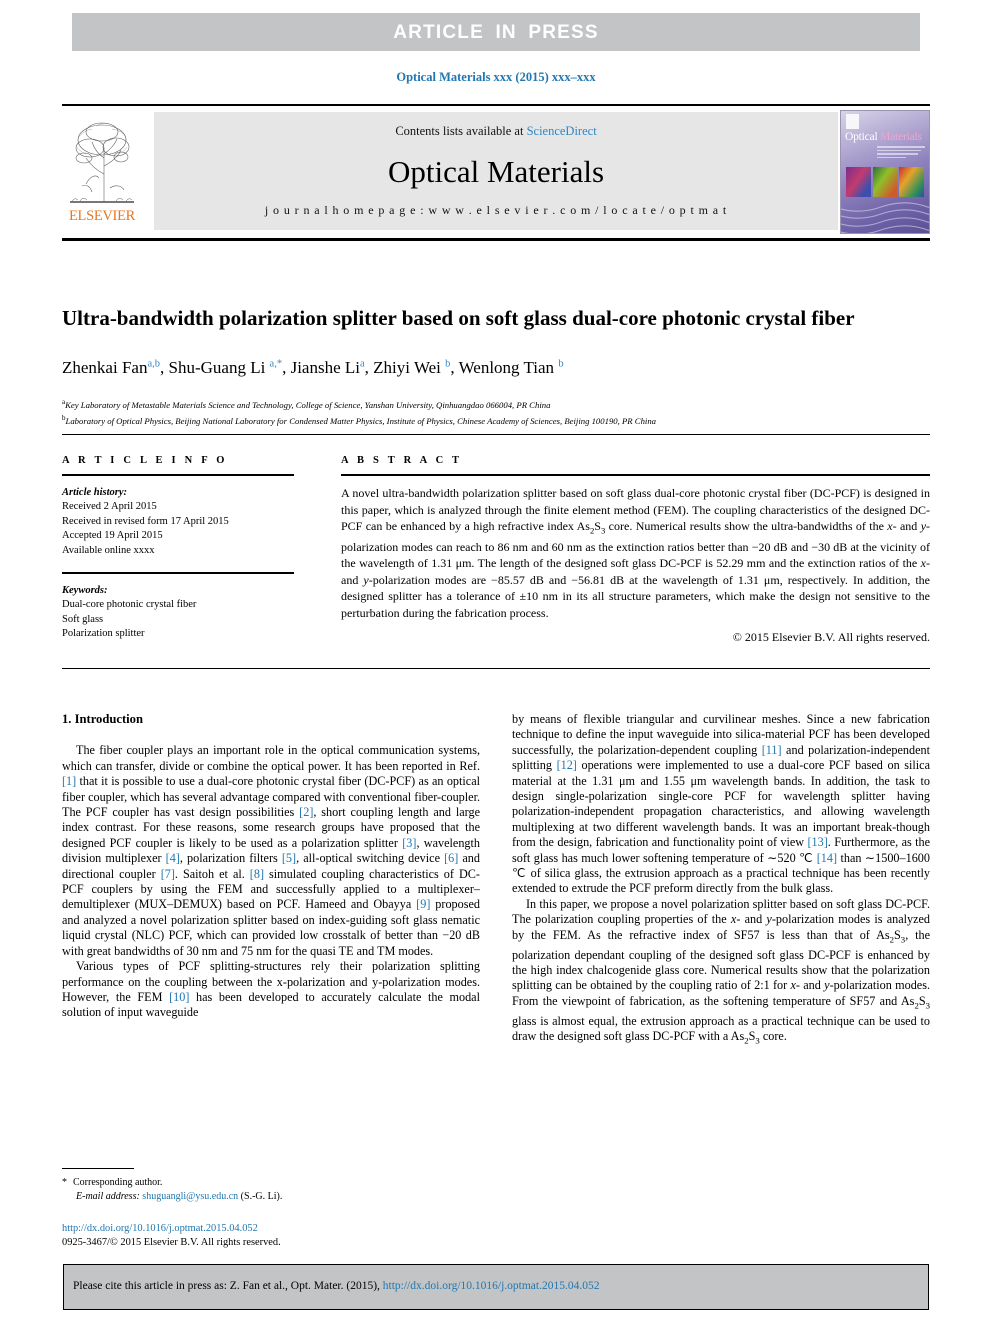 This screenshot has height=1323, width=992. What do you see at coordinates (508, 367) in the screenshot?
I see `author-name: Wenlong Tian` at bounding box center [508, 367].